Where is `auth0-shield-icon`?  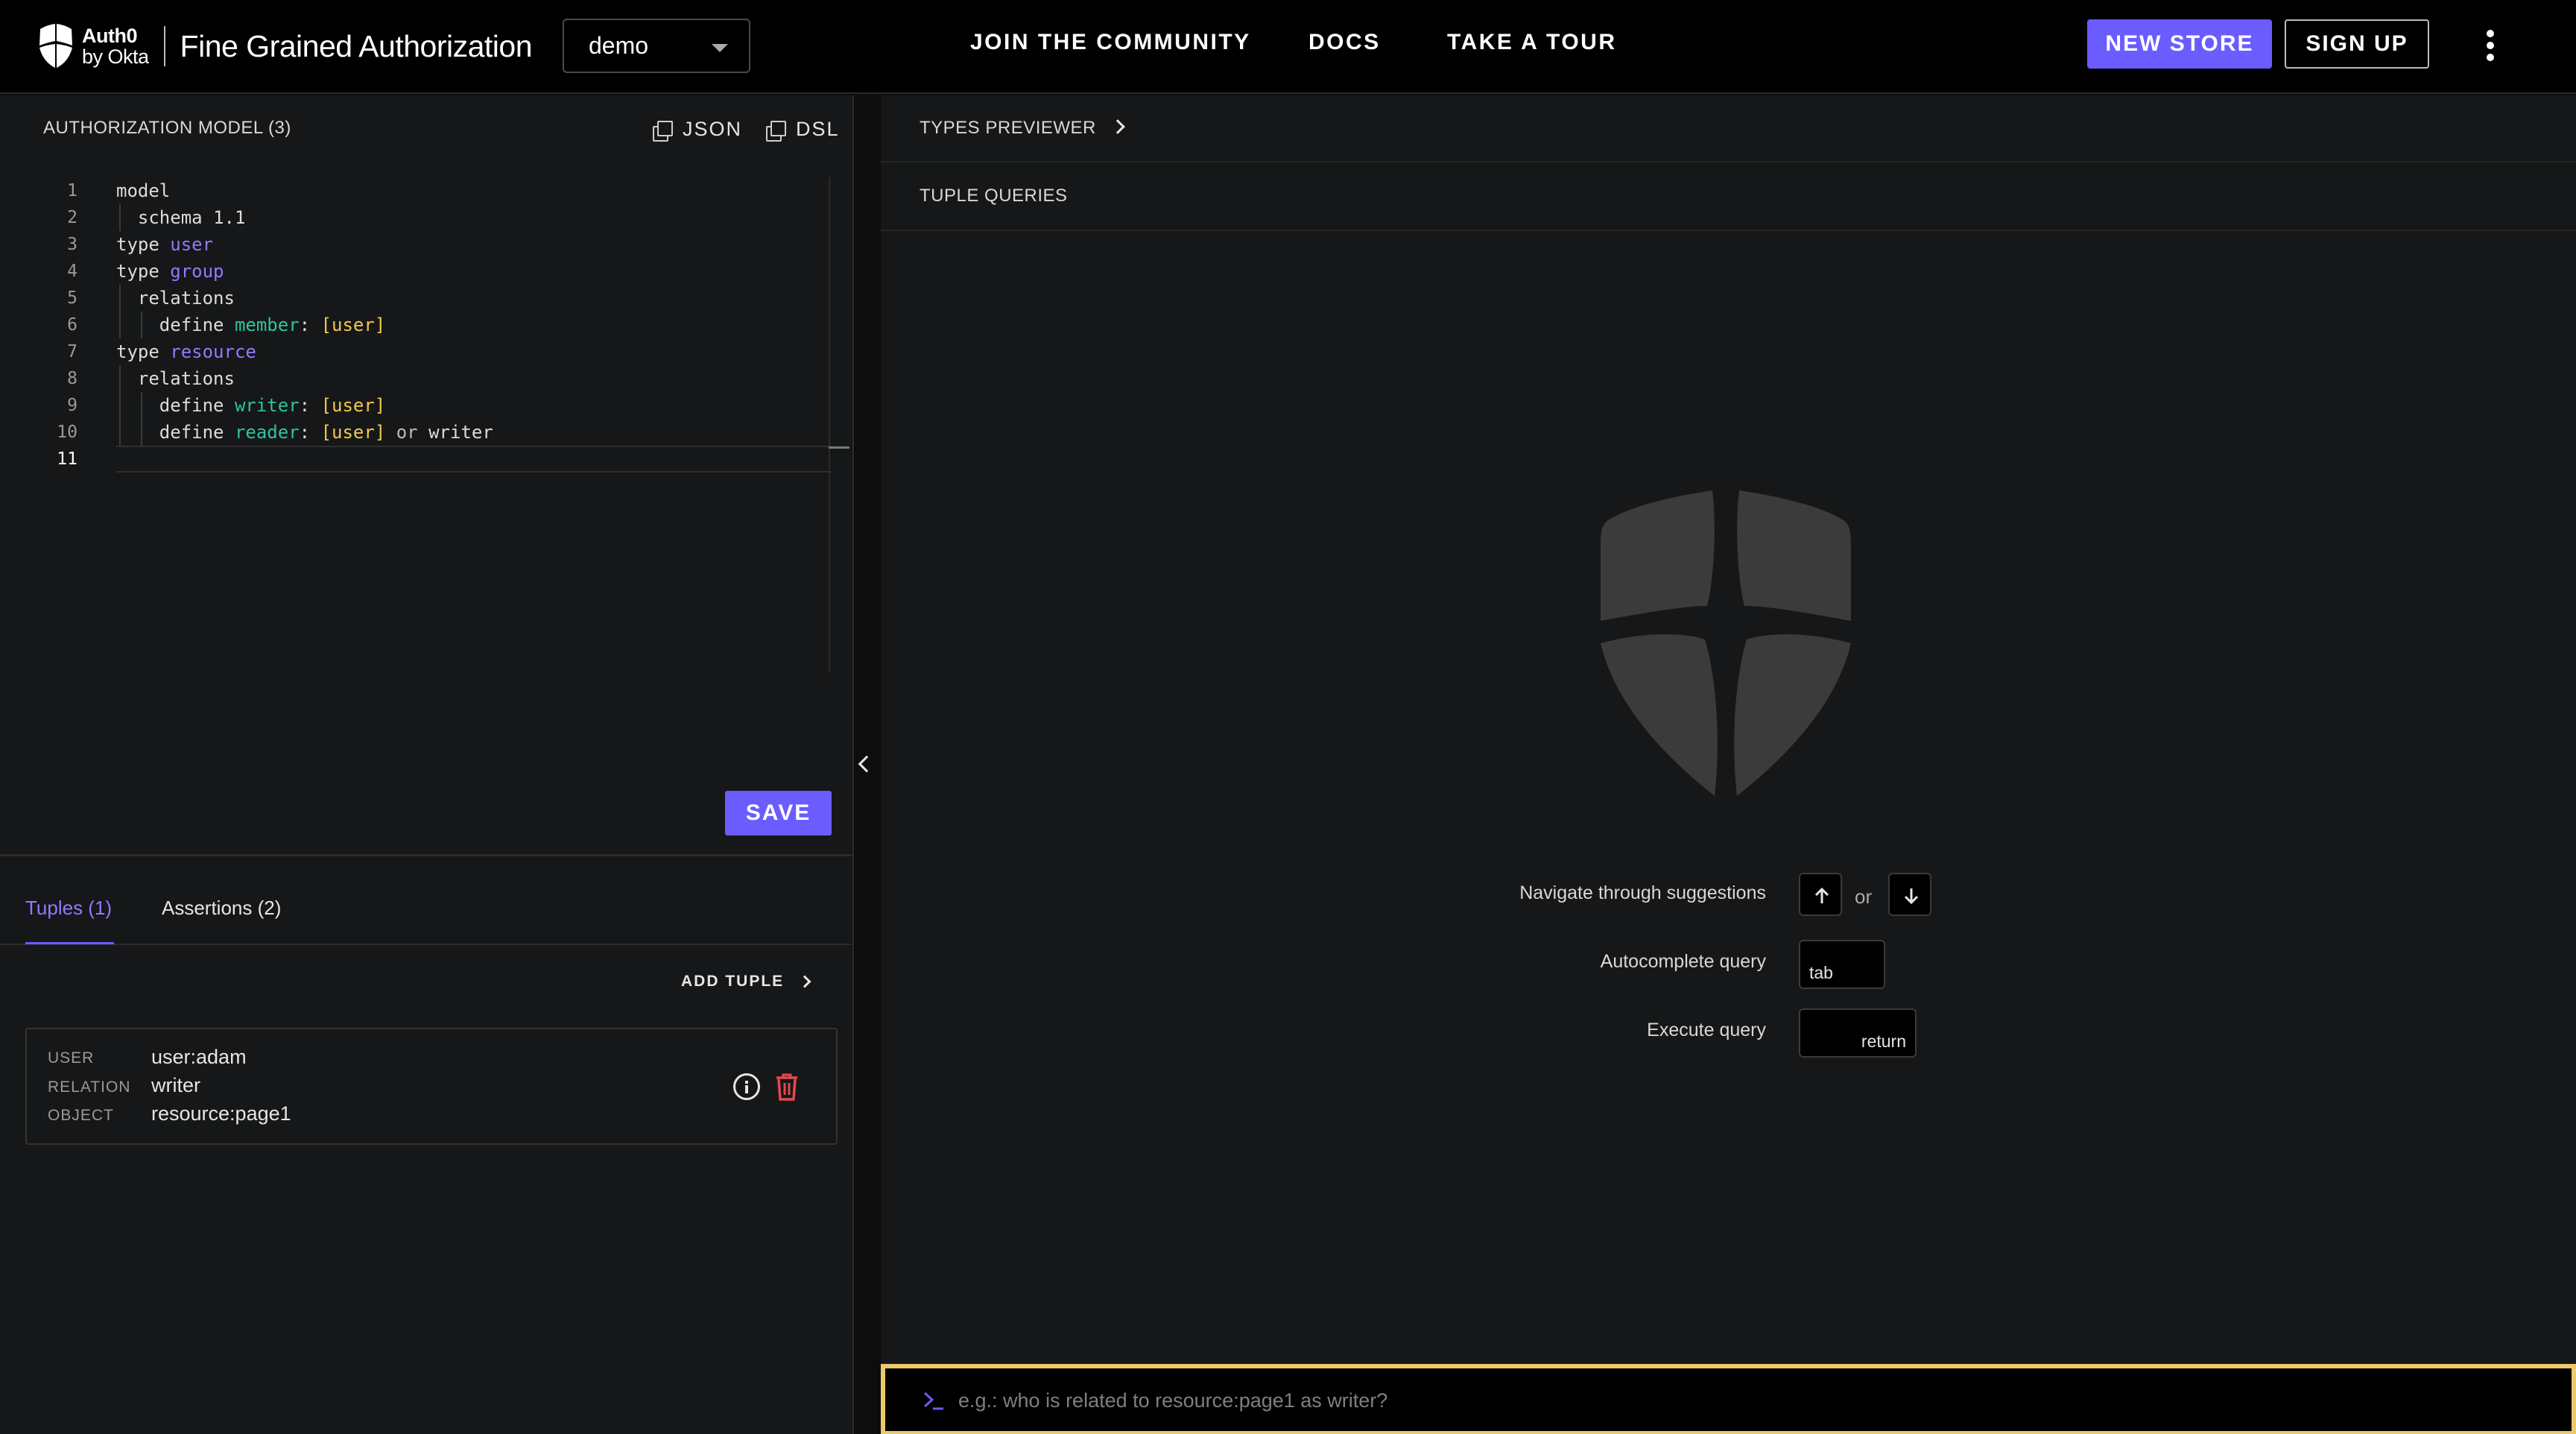 auth0-shield-icon is located at coordinates (1726, 643).